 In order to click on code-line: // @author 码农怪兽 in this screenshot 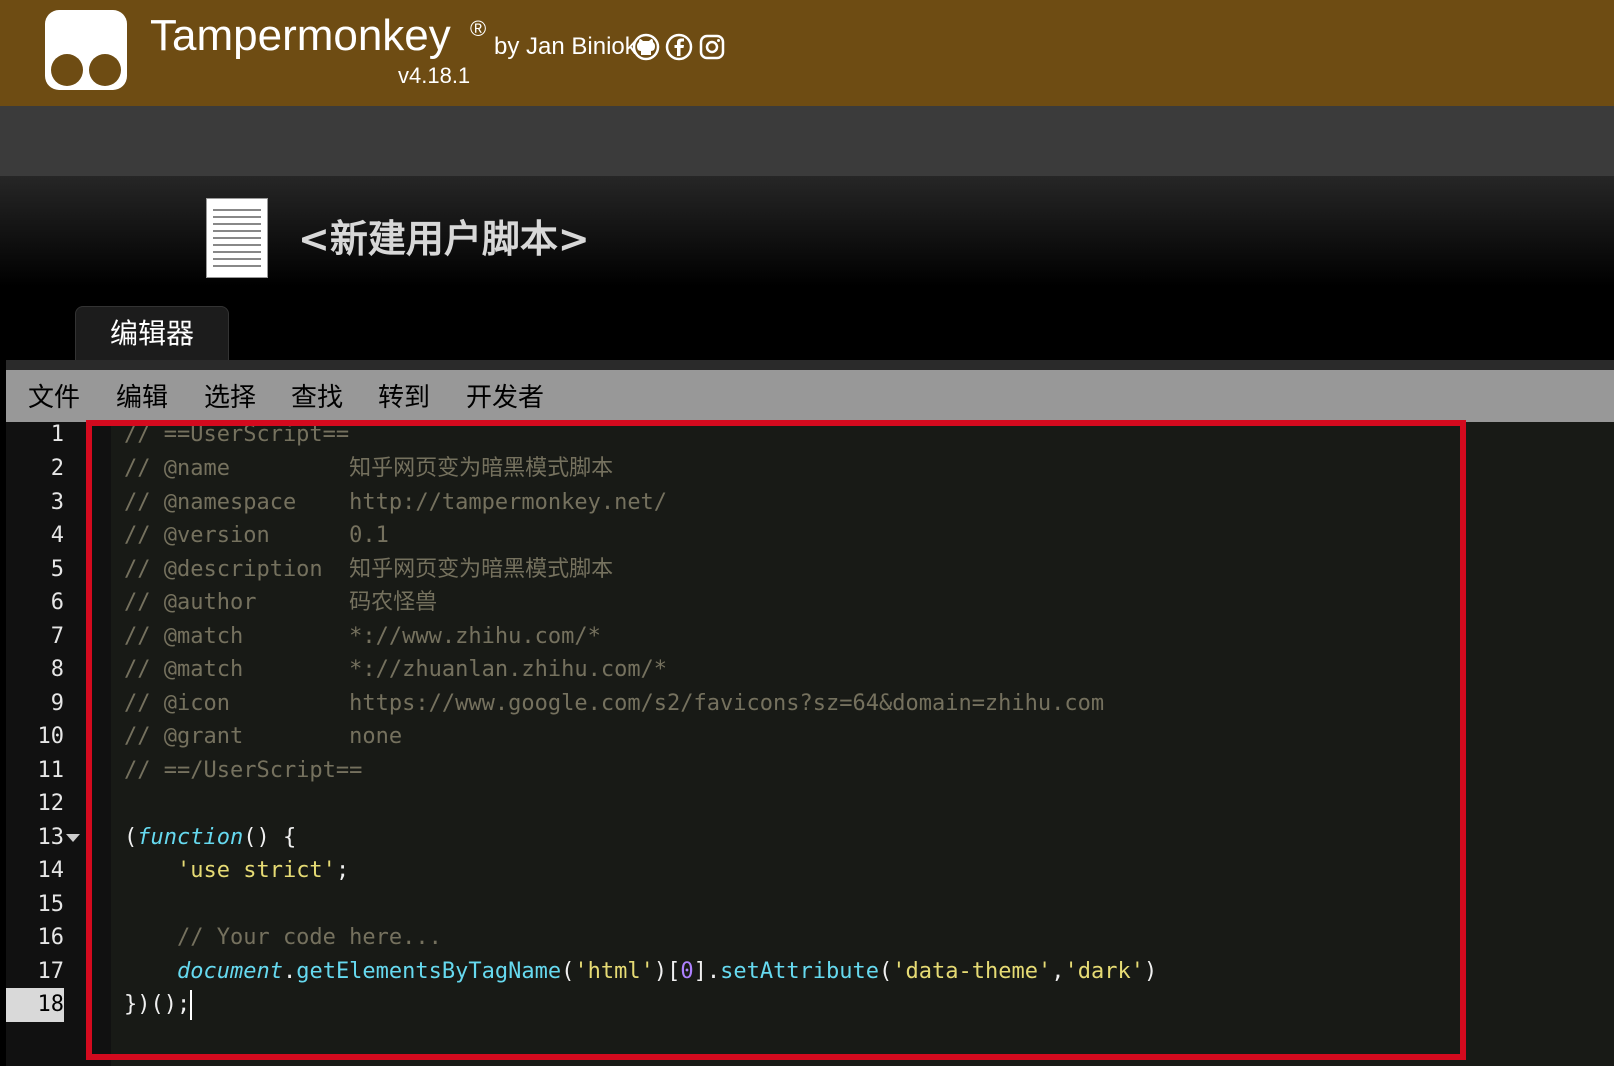, I will do `click(281, 602)`.